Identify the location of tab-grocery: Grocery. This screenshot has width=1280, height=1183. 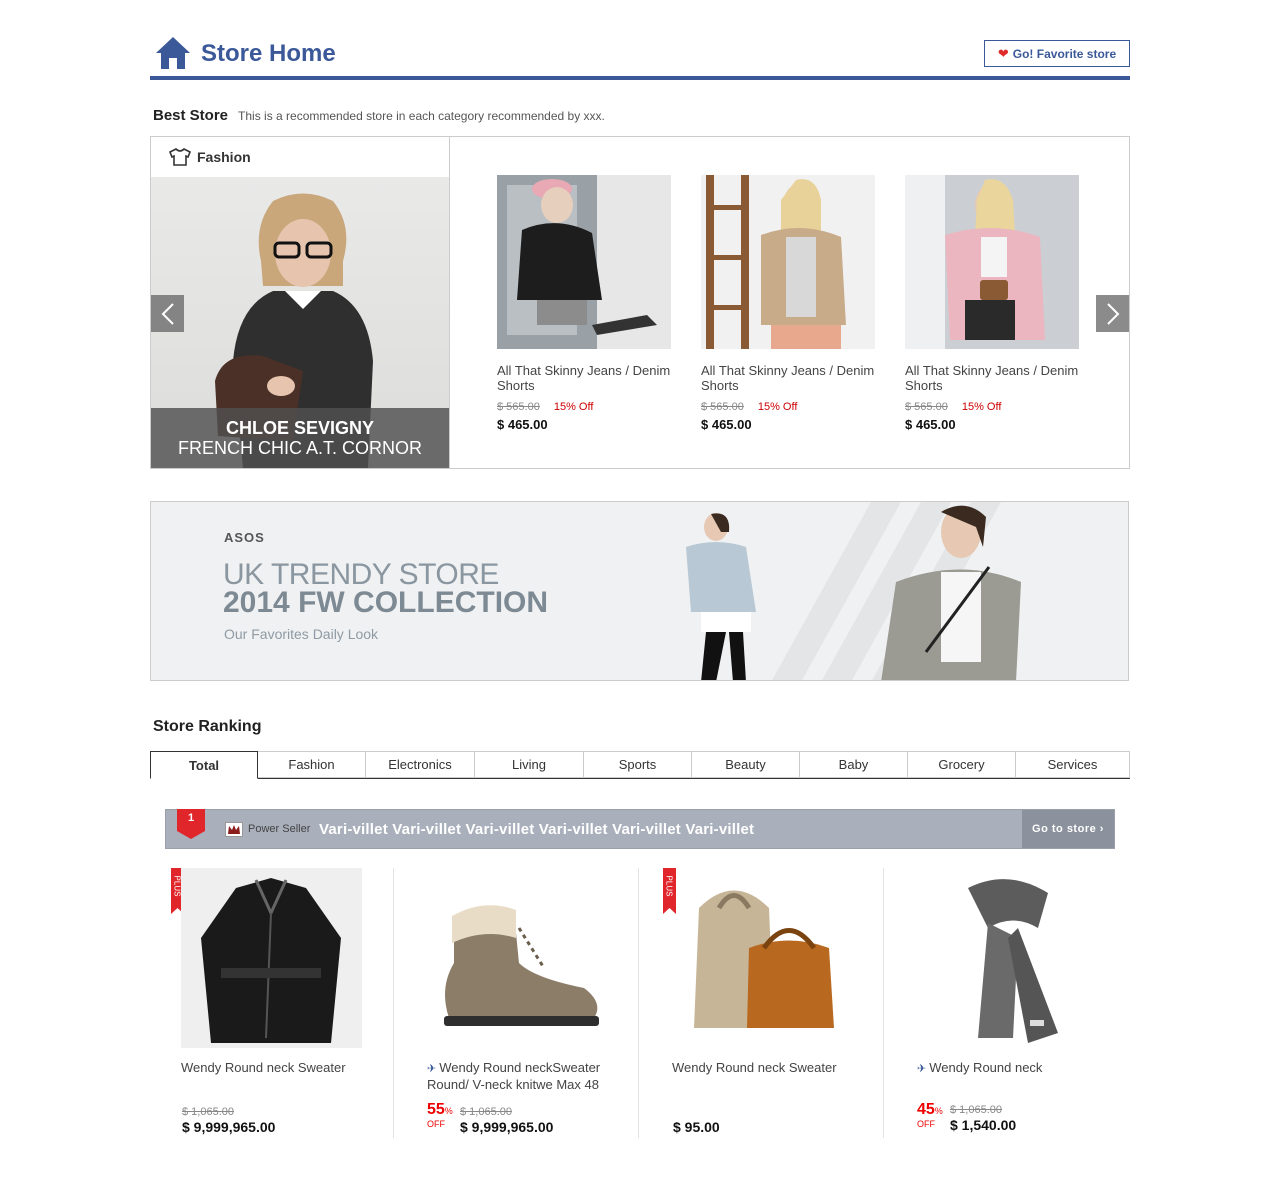
(962, 764).